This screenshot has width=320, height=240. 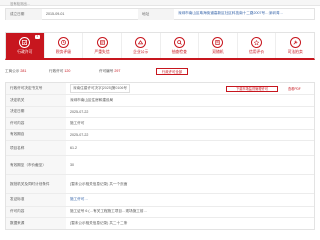 I want to click on row-value: 深圳市南山区住房和建设局, so click(x=92, y=99).